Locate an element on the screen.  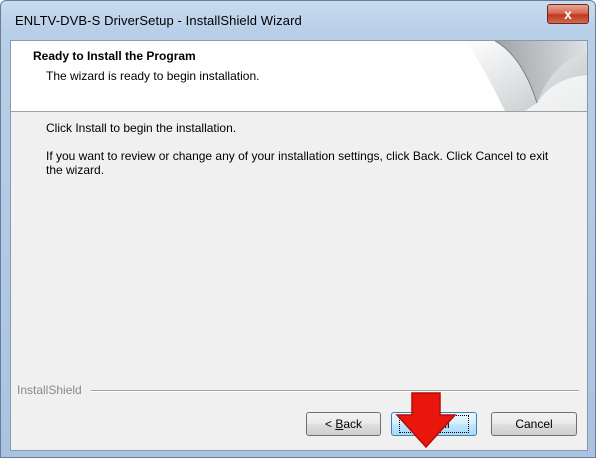
close-button: x is located at coordinates (568, 14).